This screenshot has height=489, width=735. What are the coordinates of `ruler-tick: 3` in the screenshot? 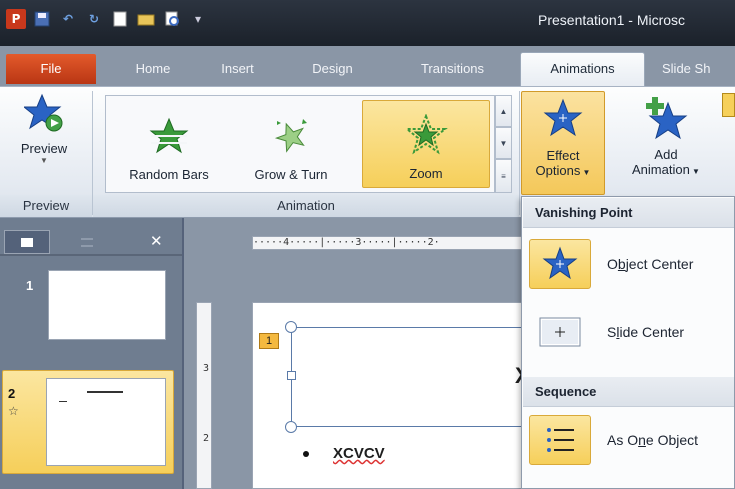 It's located at (206, 368).